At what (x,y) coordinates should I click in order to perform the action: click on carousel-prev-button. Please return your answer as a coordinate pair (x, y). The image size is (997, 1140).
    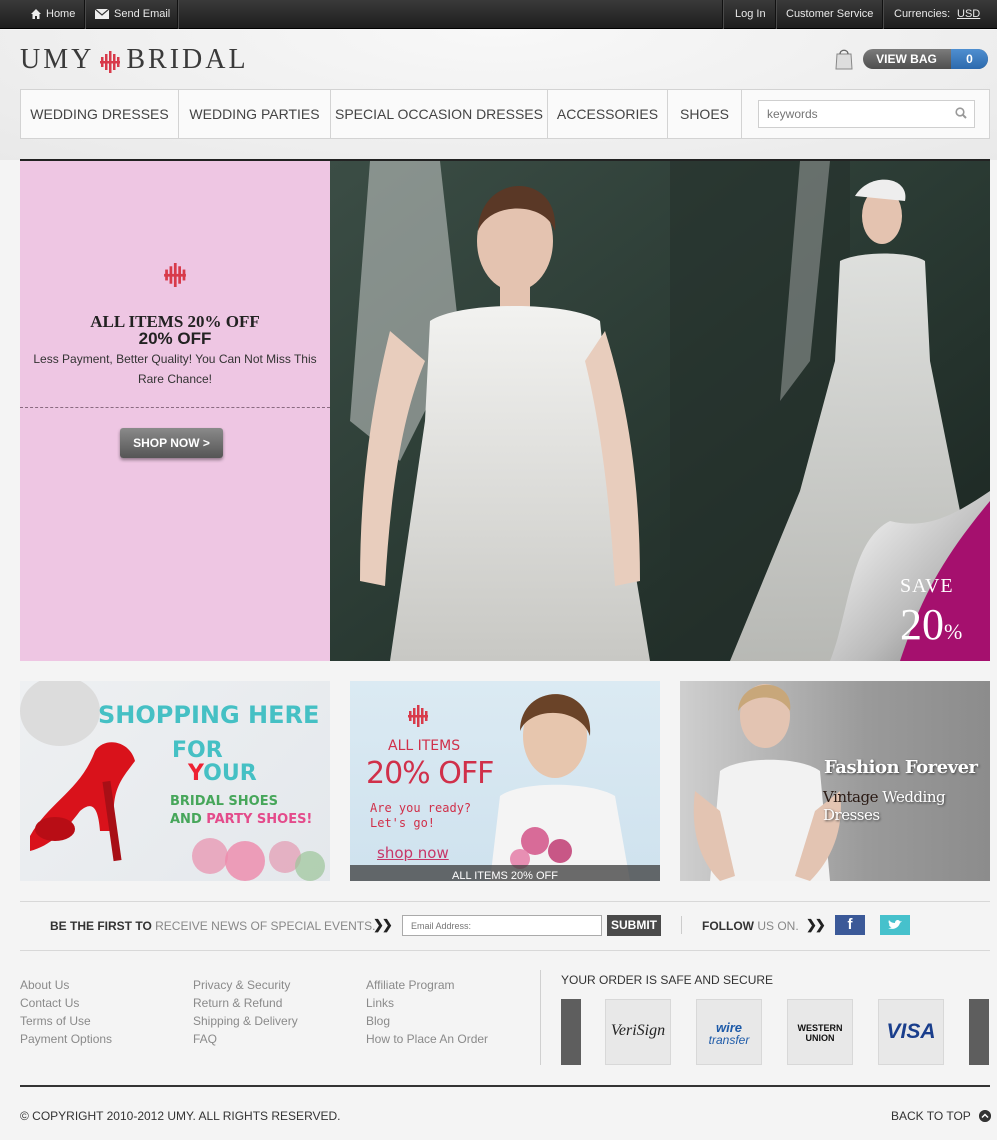
    Looking at the image, I should click on (571, 1032).